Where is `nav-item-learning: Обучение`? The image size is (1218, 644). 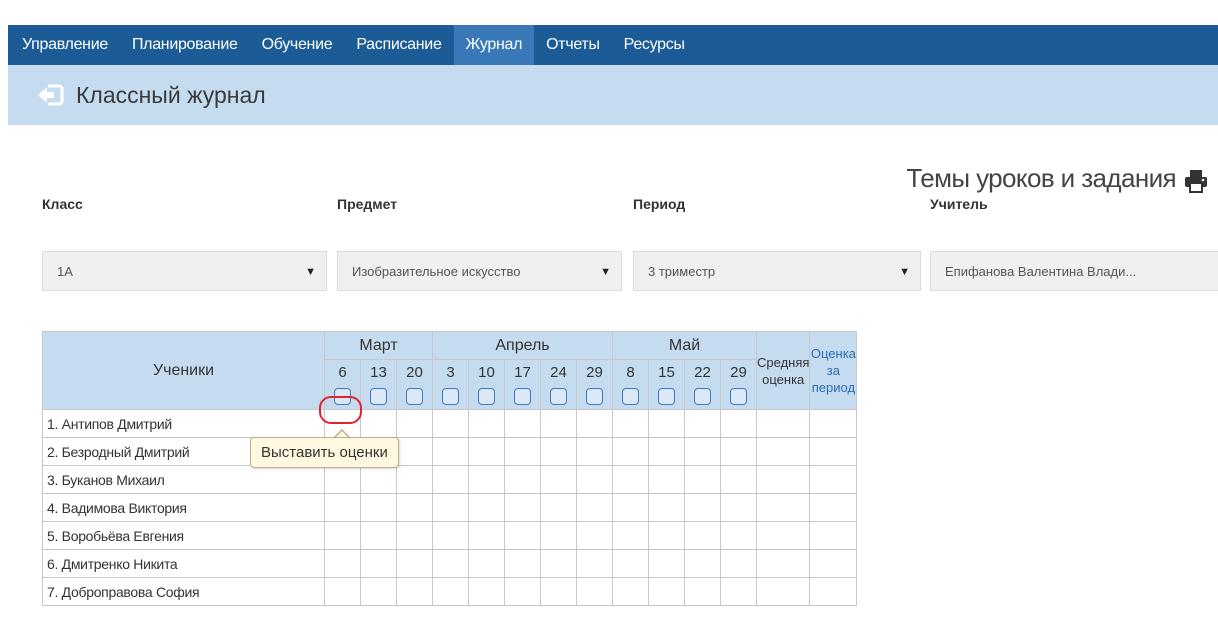
nav-item-learning: Обучение is located at coordinates (297, 45).